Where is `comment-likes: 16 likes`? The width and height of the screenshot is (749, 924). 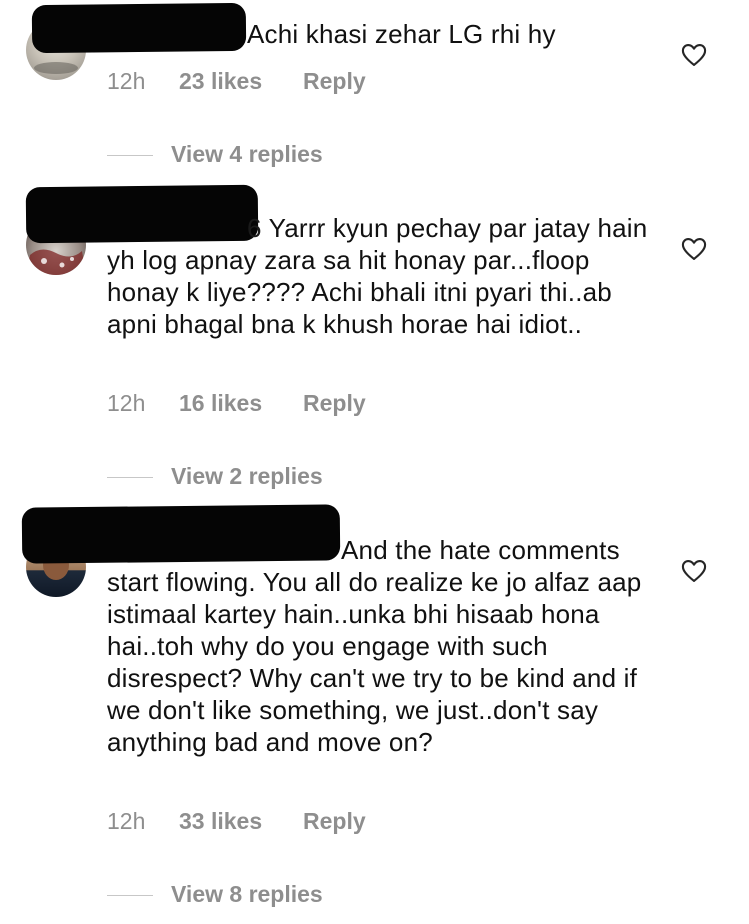
comment-likes: 16 likes is located at coordinates (241, 403).